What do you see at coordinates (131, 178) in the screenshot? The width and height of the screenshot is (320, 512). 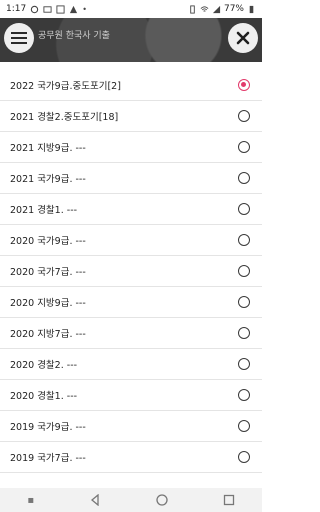 I see `list-item: 2021 국가9급. ---` at bounding box center [131, 178].